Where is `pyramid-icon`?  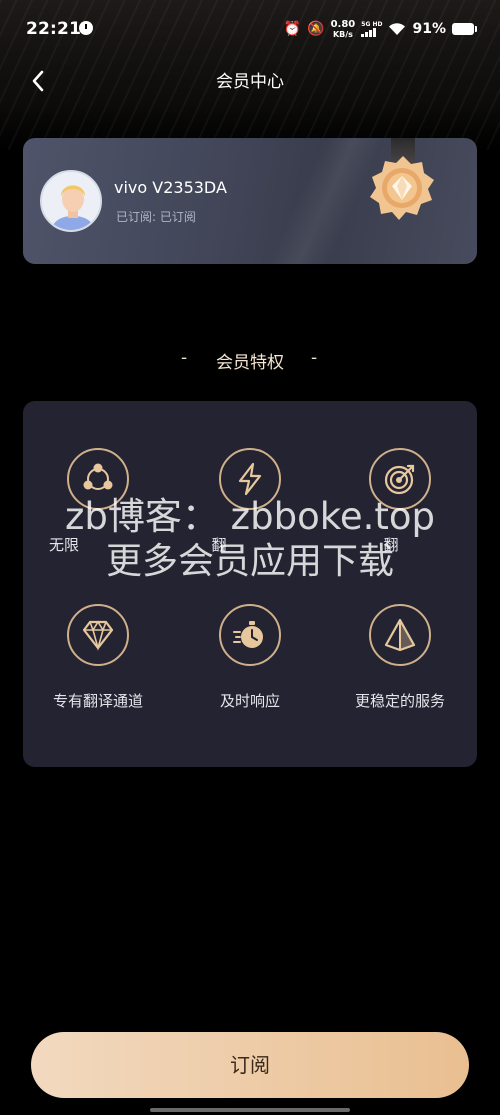 pyramid-icon is located at coordinates (400, 635).